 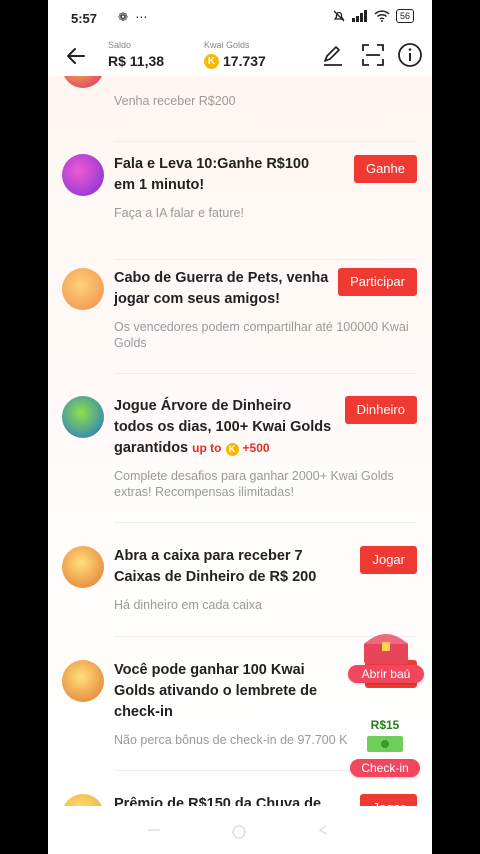 I want to click on cash-icon, so click(x=385, y=744).